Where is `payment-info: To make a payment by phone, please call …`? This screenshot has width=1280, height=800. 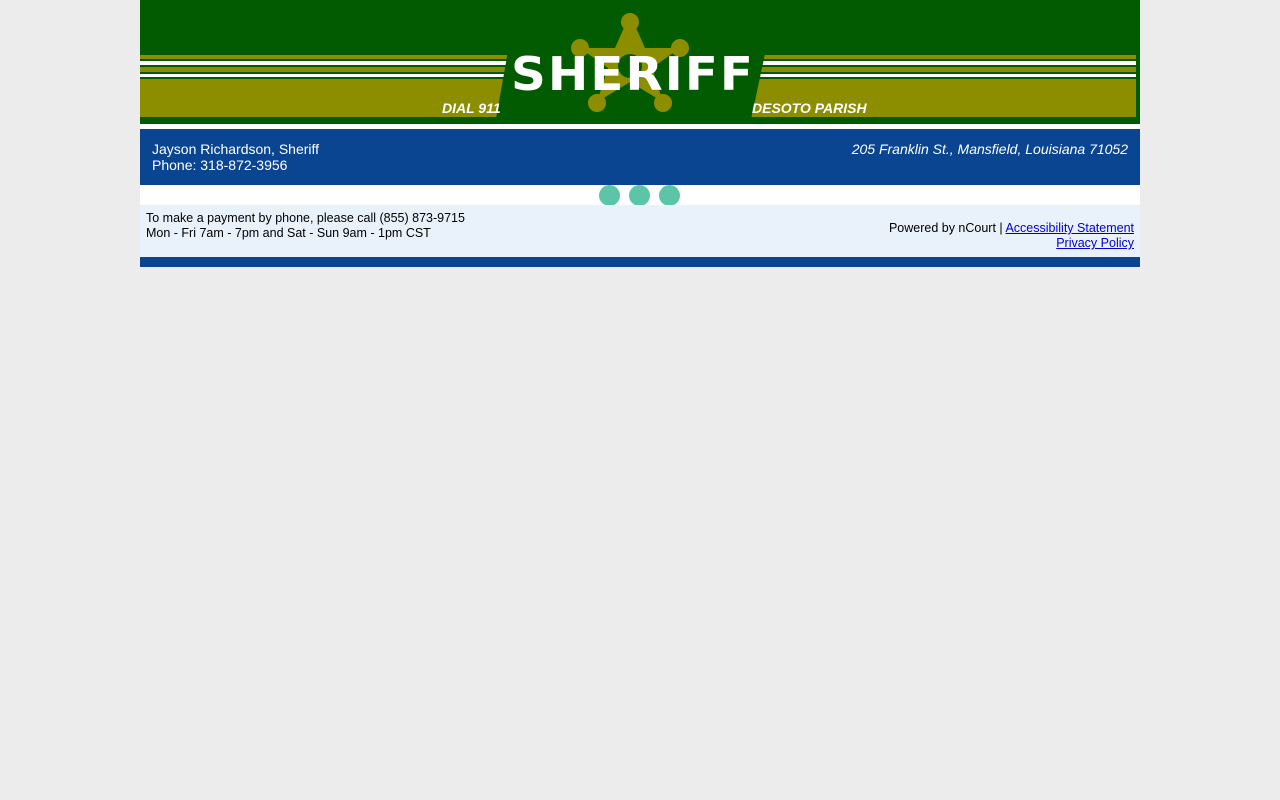
payment-info: To make a payment by phone, please call … is located at coordinates (305, 226).